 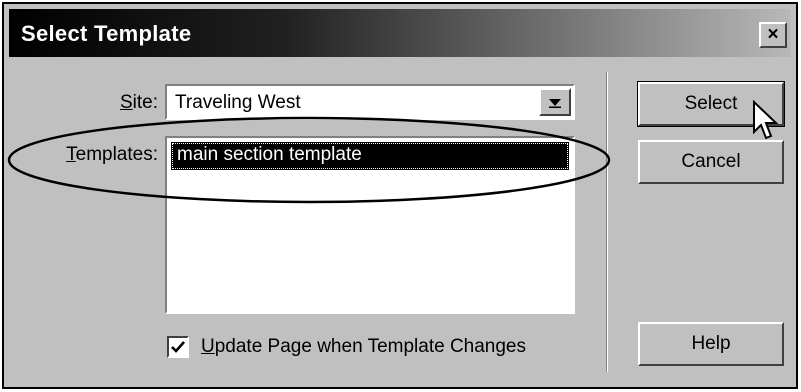 I want to click on dialog-title: Select Template, so click(x=106, y=33).